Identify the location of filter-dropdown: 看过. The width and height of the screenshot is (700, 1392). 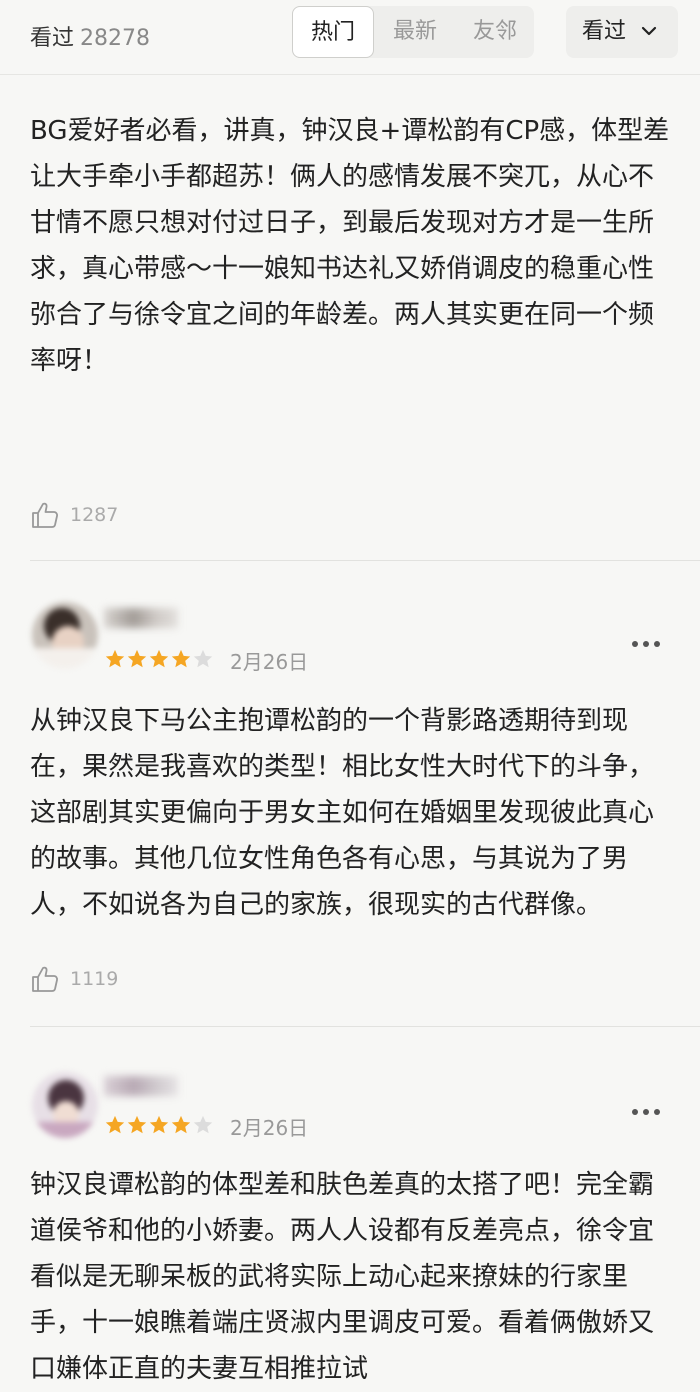
(622, 32).